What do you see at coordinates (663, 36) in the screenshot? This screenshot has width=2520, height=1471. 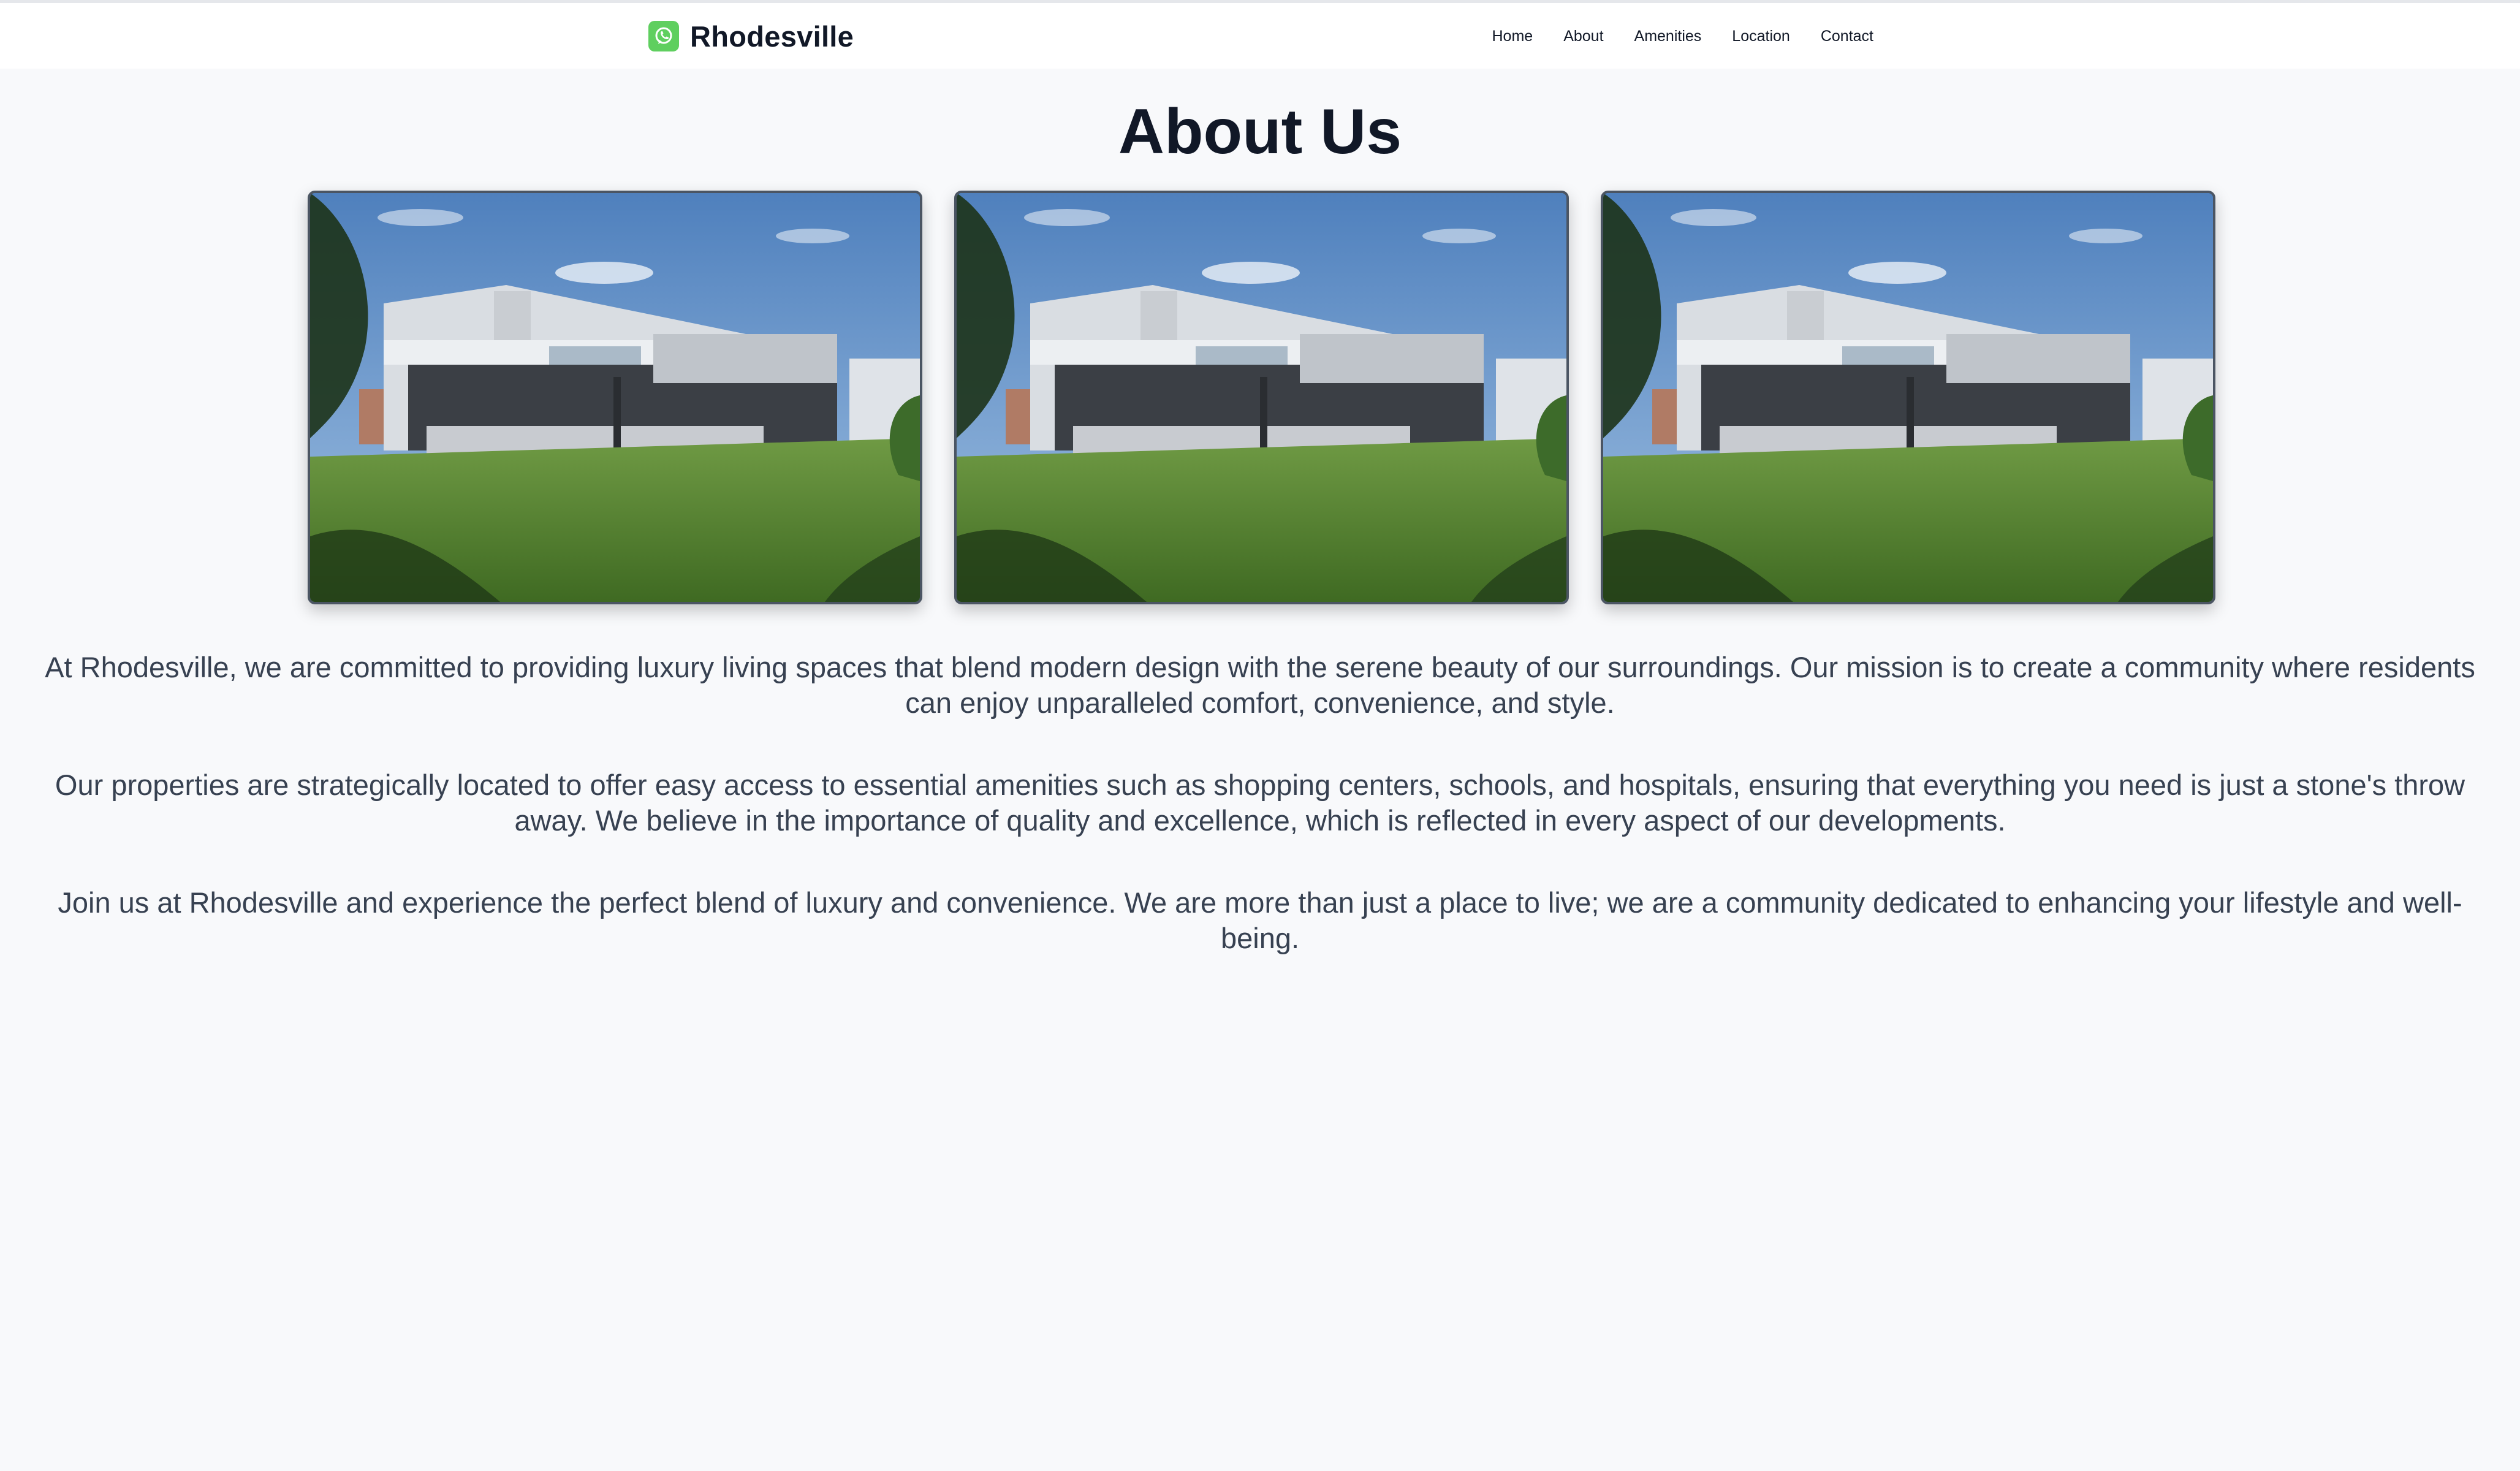 I see `whatsapp-icon` at bounding box center [663, 36].